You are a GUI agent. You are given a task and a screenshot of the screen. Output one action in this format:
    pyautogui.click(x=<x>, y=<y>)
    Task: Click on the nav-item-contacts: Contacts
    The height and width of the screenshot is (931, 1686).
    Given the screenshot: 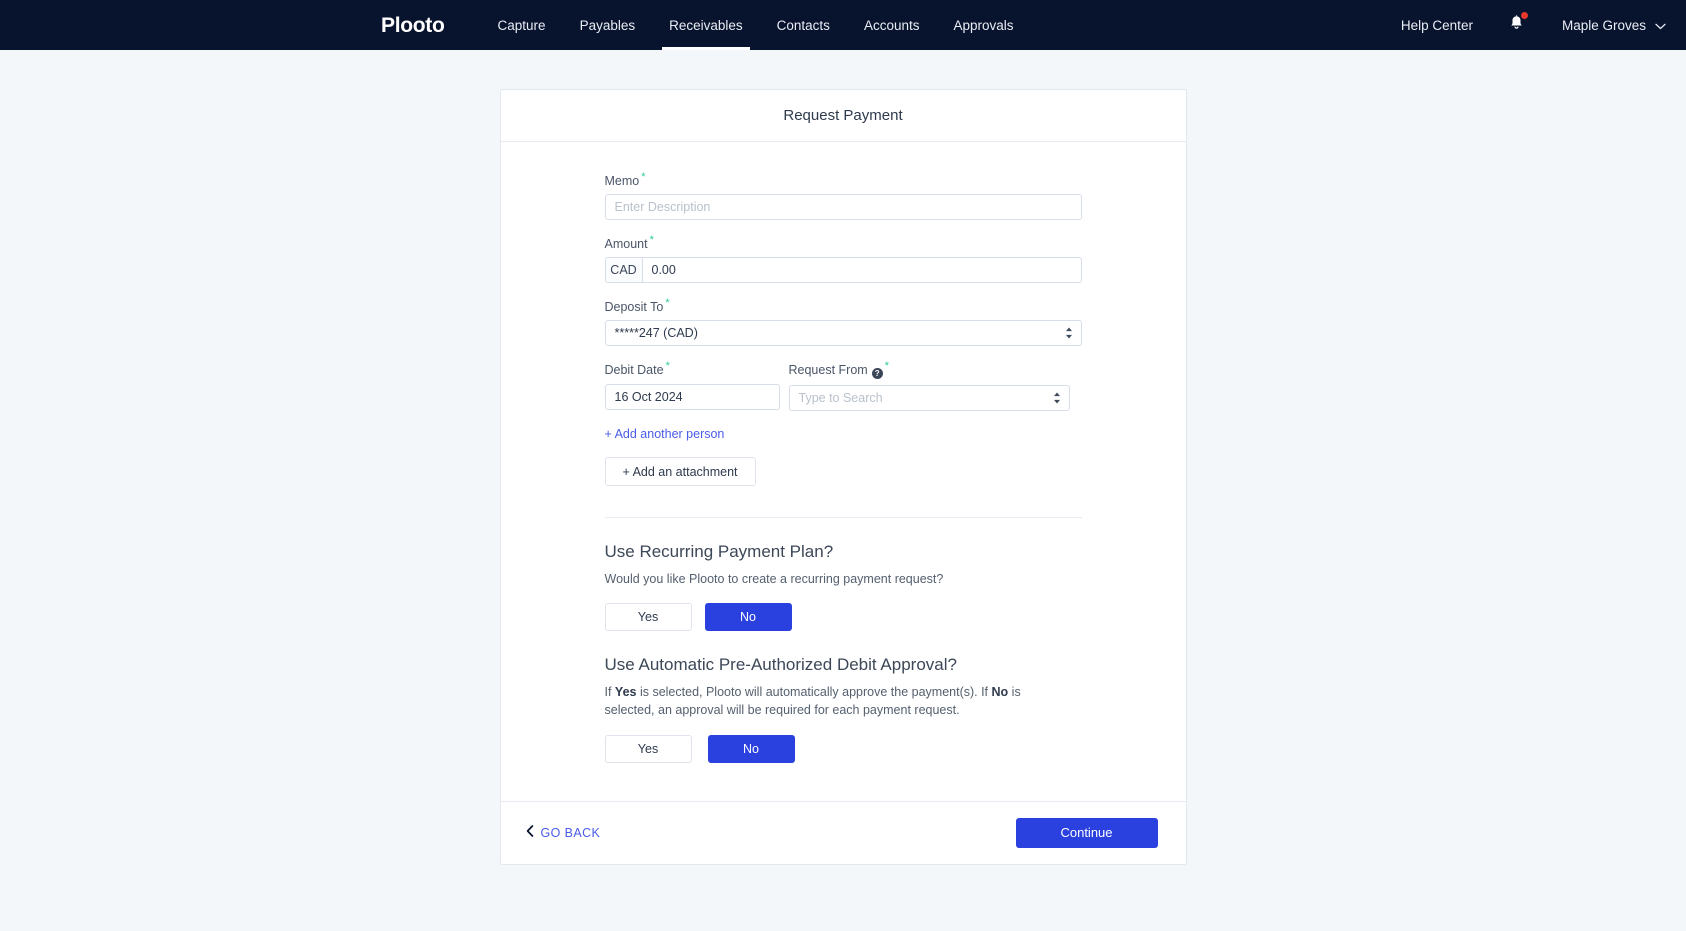 What is the action you would take?
    pyautogui.click(x=803, y=25)
    